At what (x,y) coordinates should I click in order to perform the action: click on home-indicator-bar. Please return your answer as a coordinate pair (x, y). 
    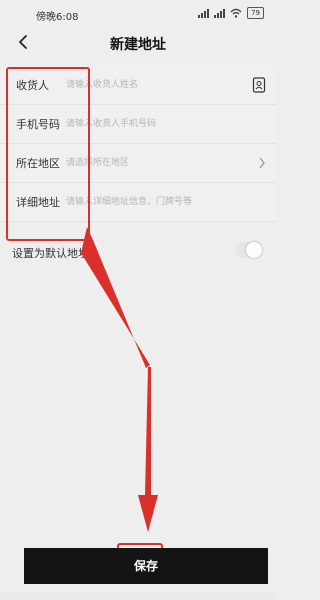
    Looking at the image, I should click on (138, 596).